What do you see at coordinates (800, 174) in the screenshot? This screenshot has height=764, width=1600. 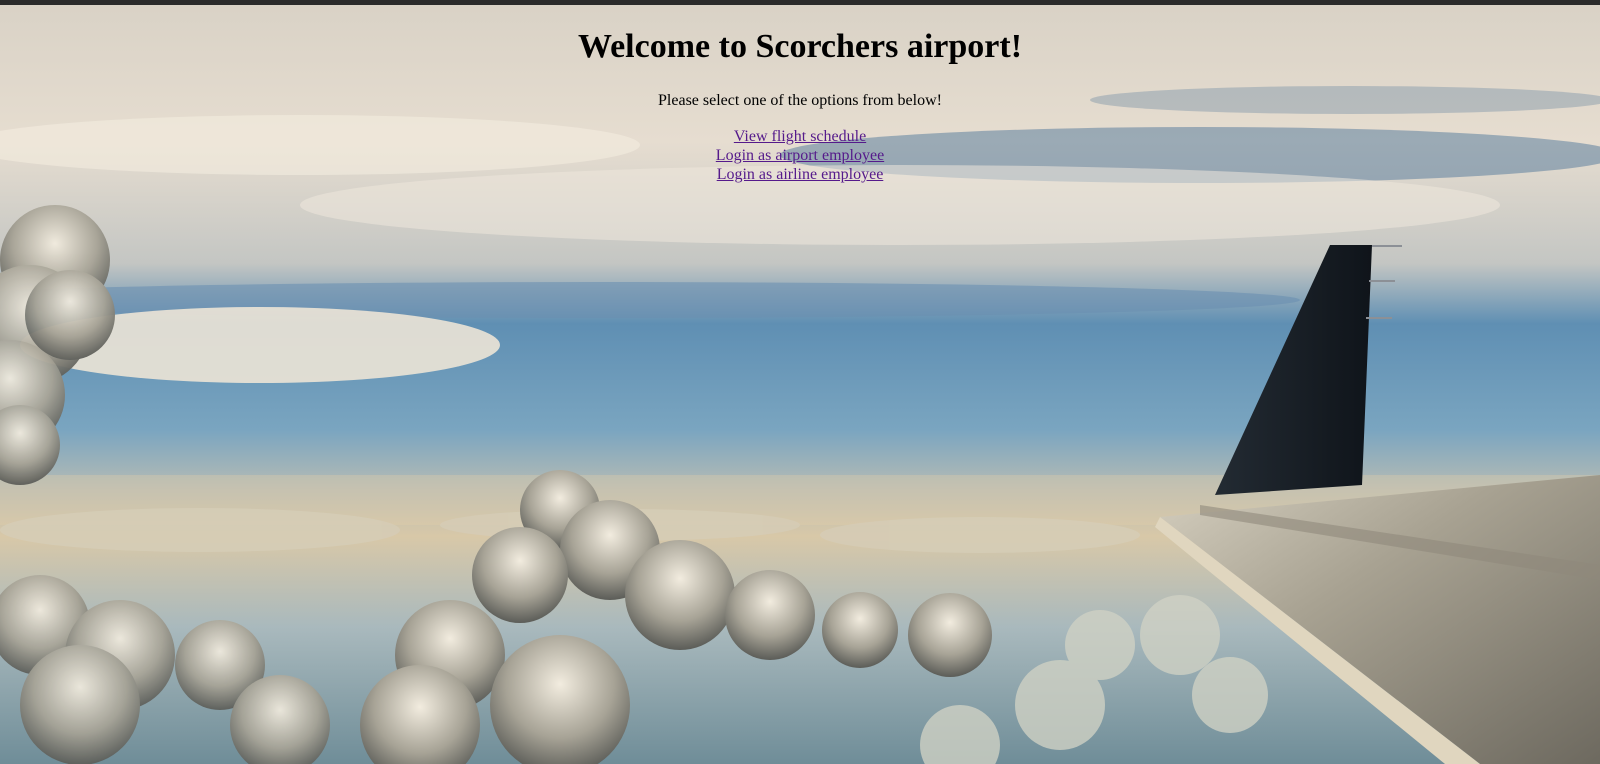 I see `login-airline-employee-link: Login as airline employee` at bounding box center [800, 174].